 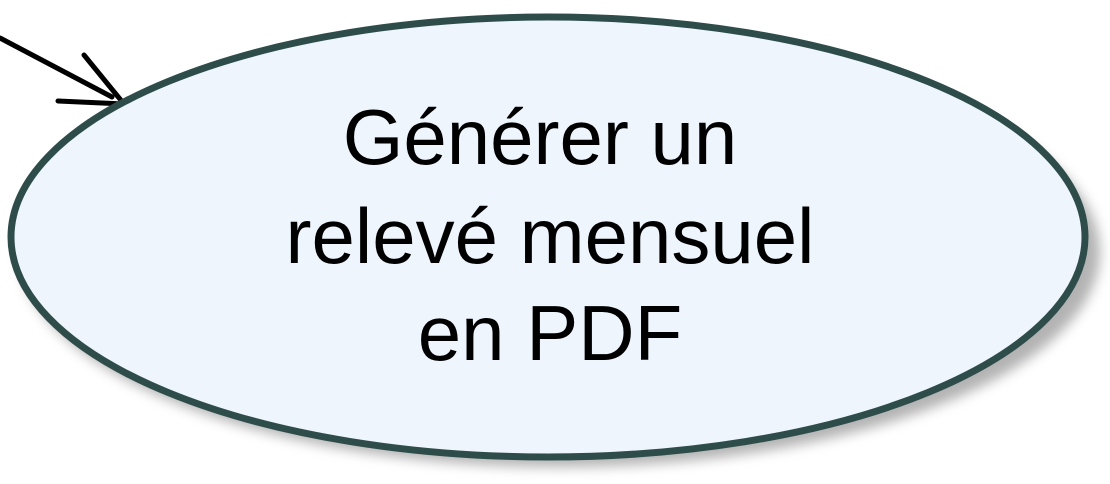 I want to click on use-case-label-line-3: en PDF, so click(x=550, y=333).